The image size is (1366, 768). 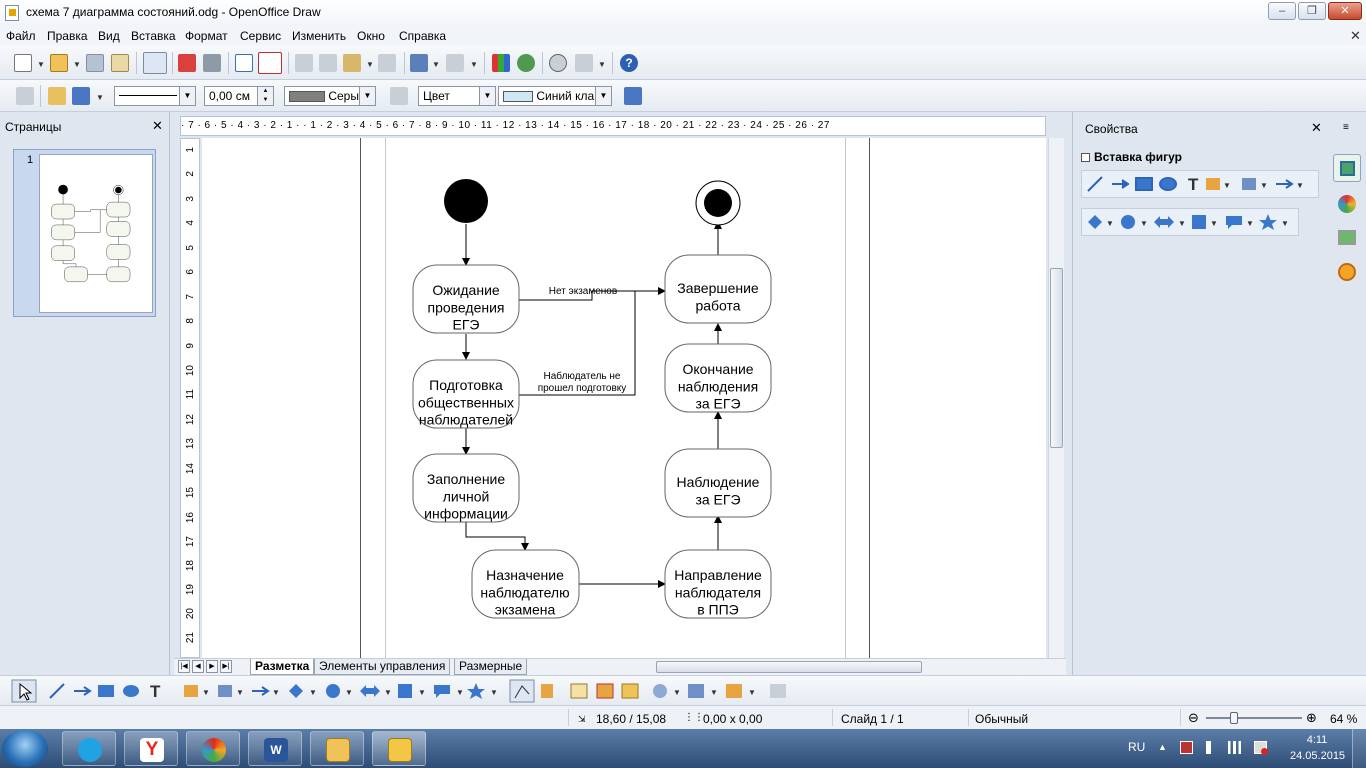 I want to click on taskbar-skype, so click(x=89, y=748).